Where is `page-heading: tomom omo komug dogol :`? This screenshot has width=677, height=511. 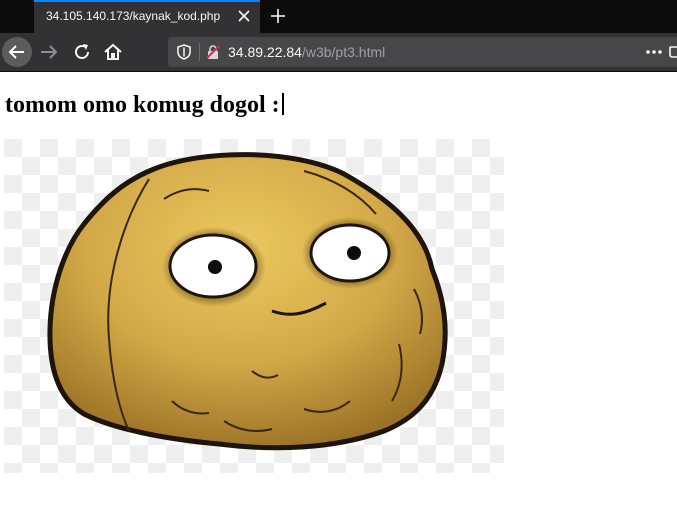
page-heading: tomom omo komug dogol : is located at coordinates (144, 105).